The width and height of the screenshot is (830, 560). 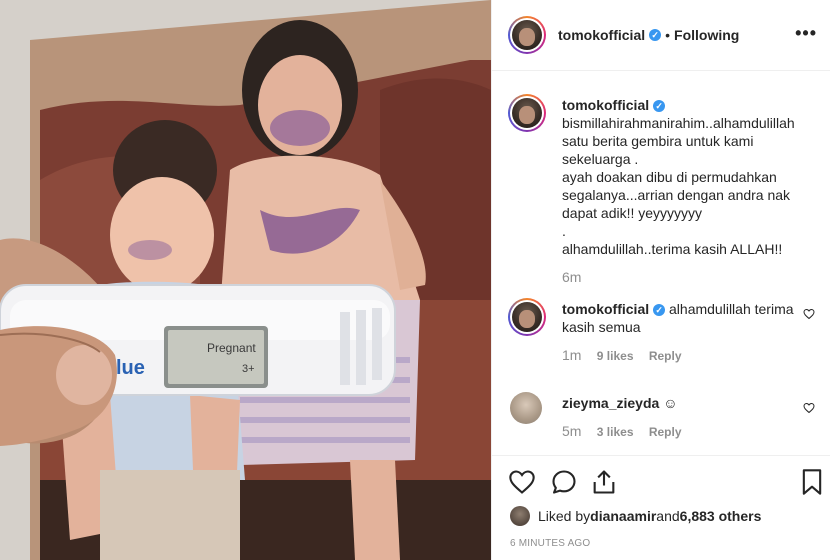 I want to click on share-icon, so click(x=604, y=482).